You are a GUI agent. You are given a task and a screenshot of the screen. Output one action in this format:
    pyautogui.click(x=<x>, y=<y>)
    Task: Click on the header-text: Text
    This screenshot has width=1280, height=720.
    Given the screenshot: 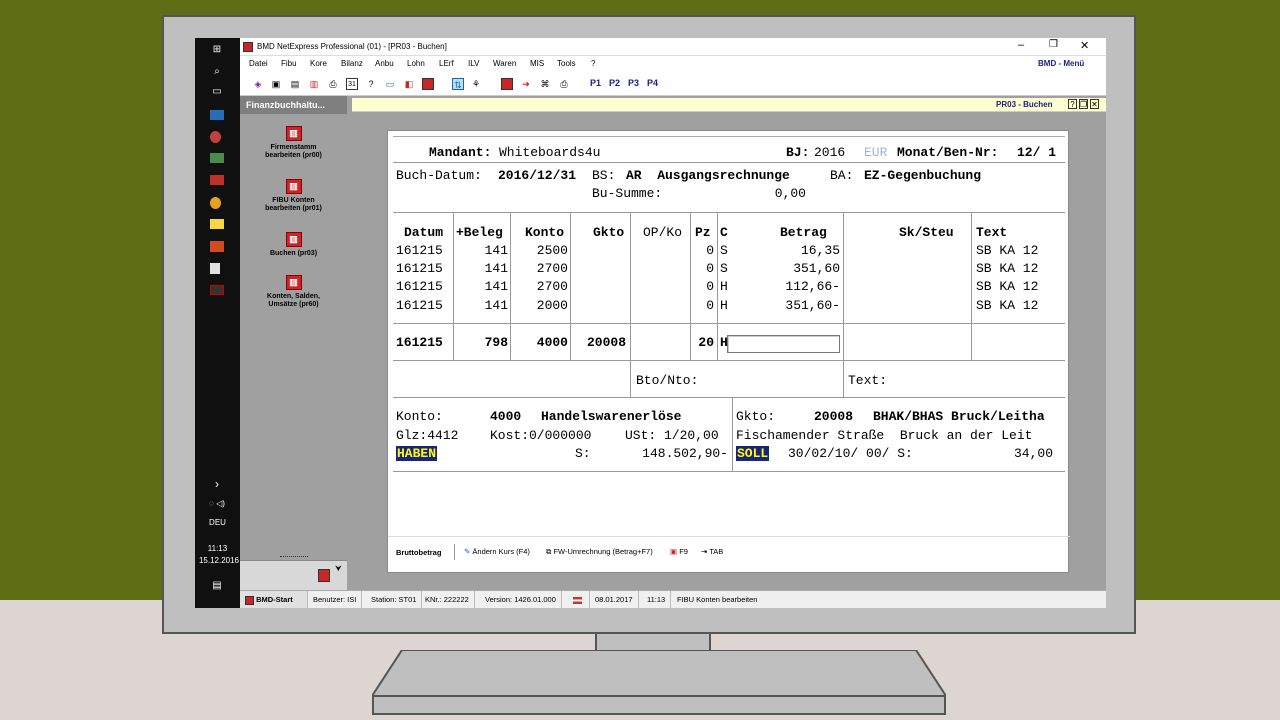 What is the action you would take?
    pyautogui.click(x=992, y=232)
    